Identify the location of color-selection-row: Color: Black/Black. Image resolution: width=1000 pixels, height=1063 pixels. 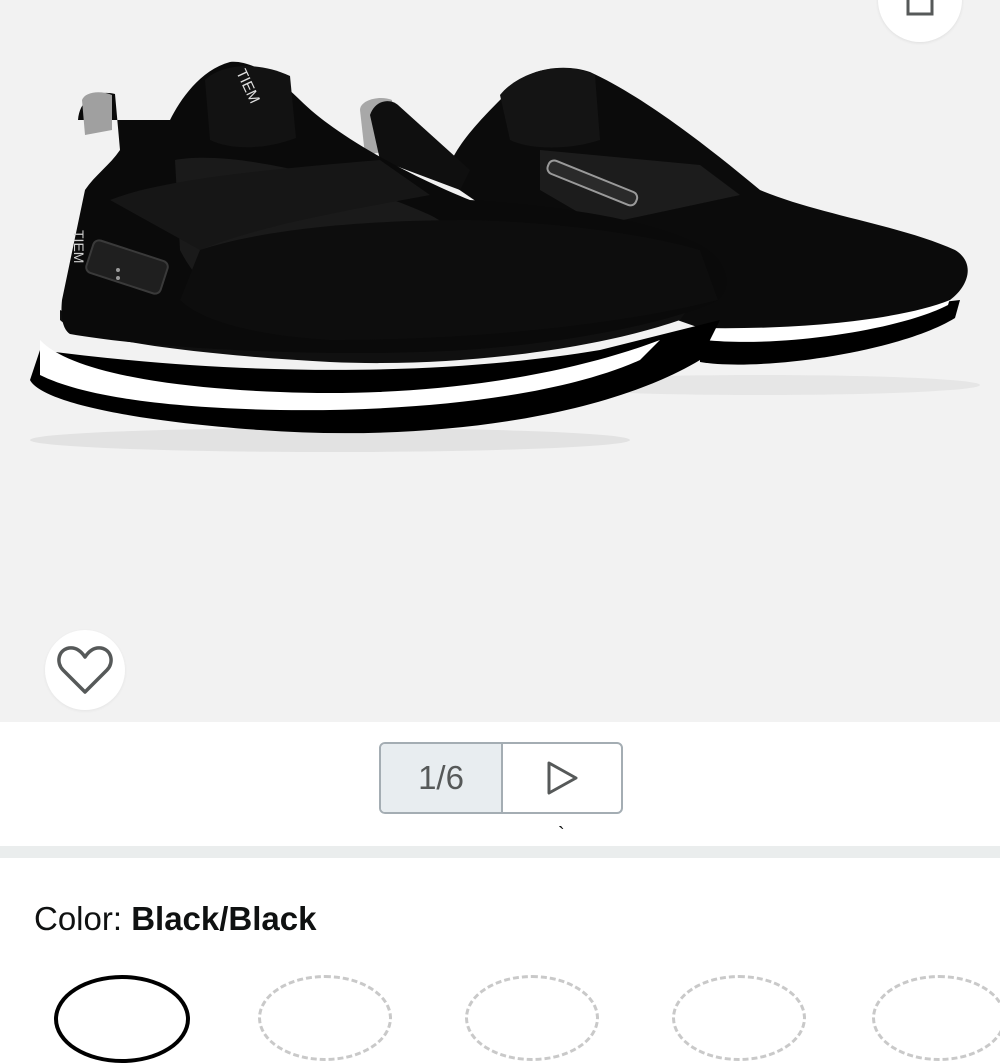
(175, 919).